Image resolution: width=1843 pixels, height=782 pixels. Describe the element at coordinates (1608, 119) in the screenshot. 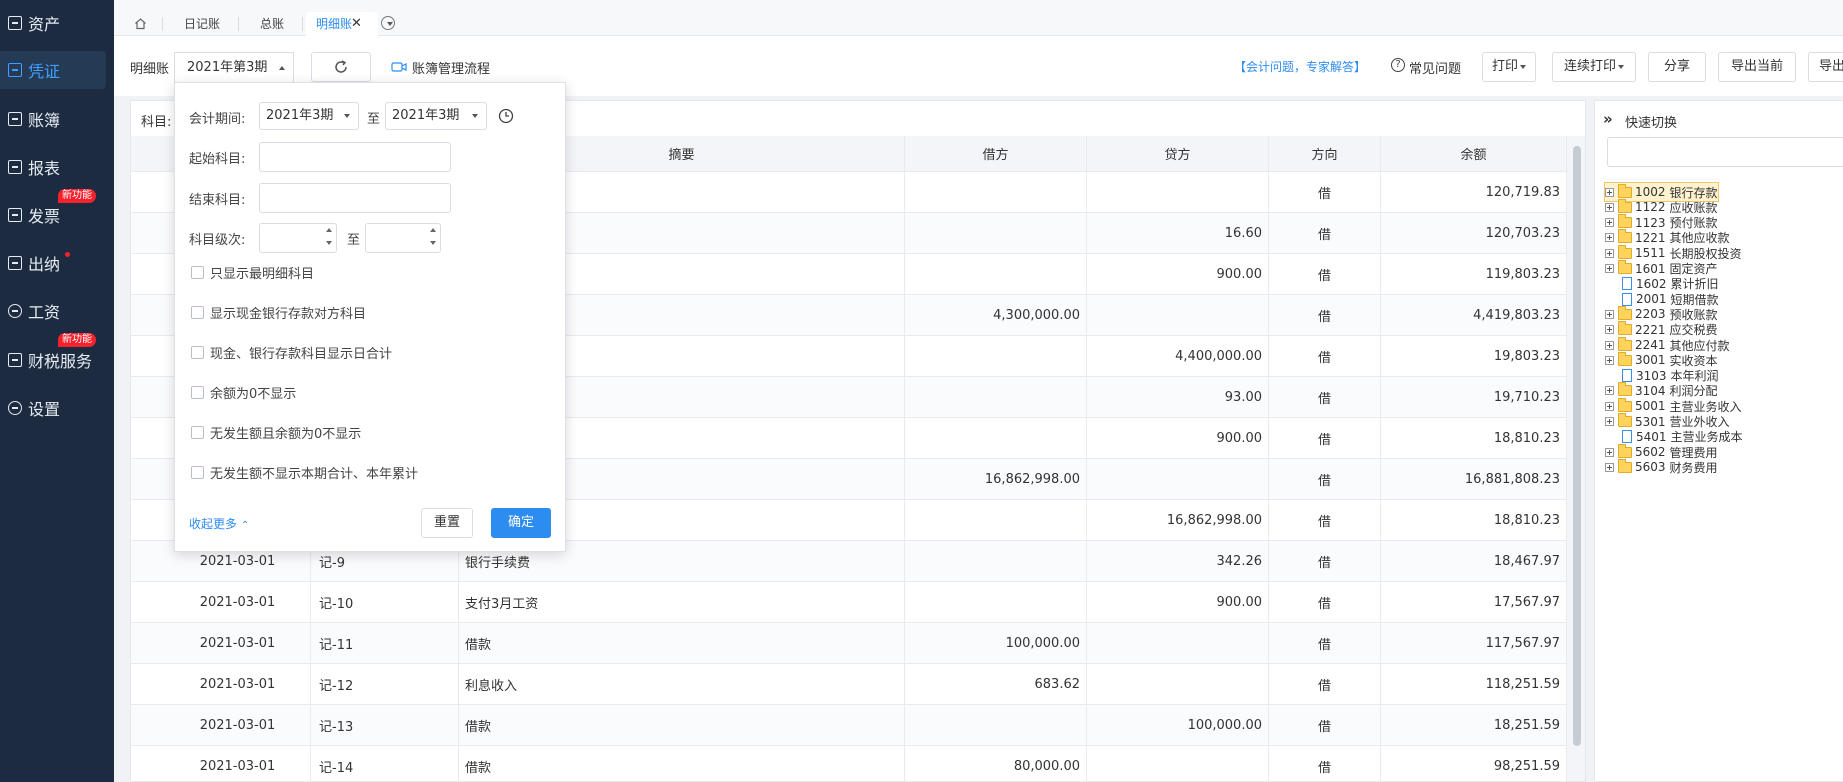

I see `expand-panel-icon: »` at that location.